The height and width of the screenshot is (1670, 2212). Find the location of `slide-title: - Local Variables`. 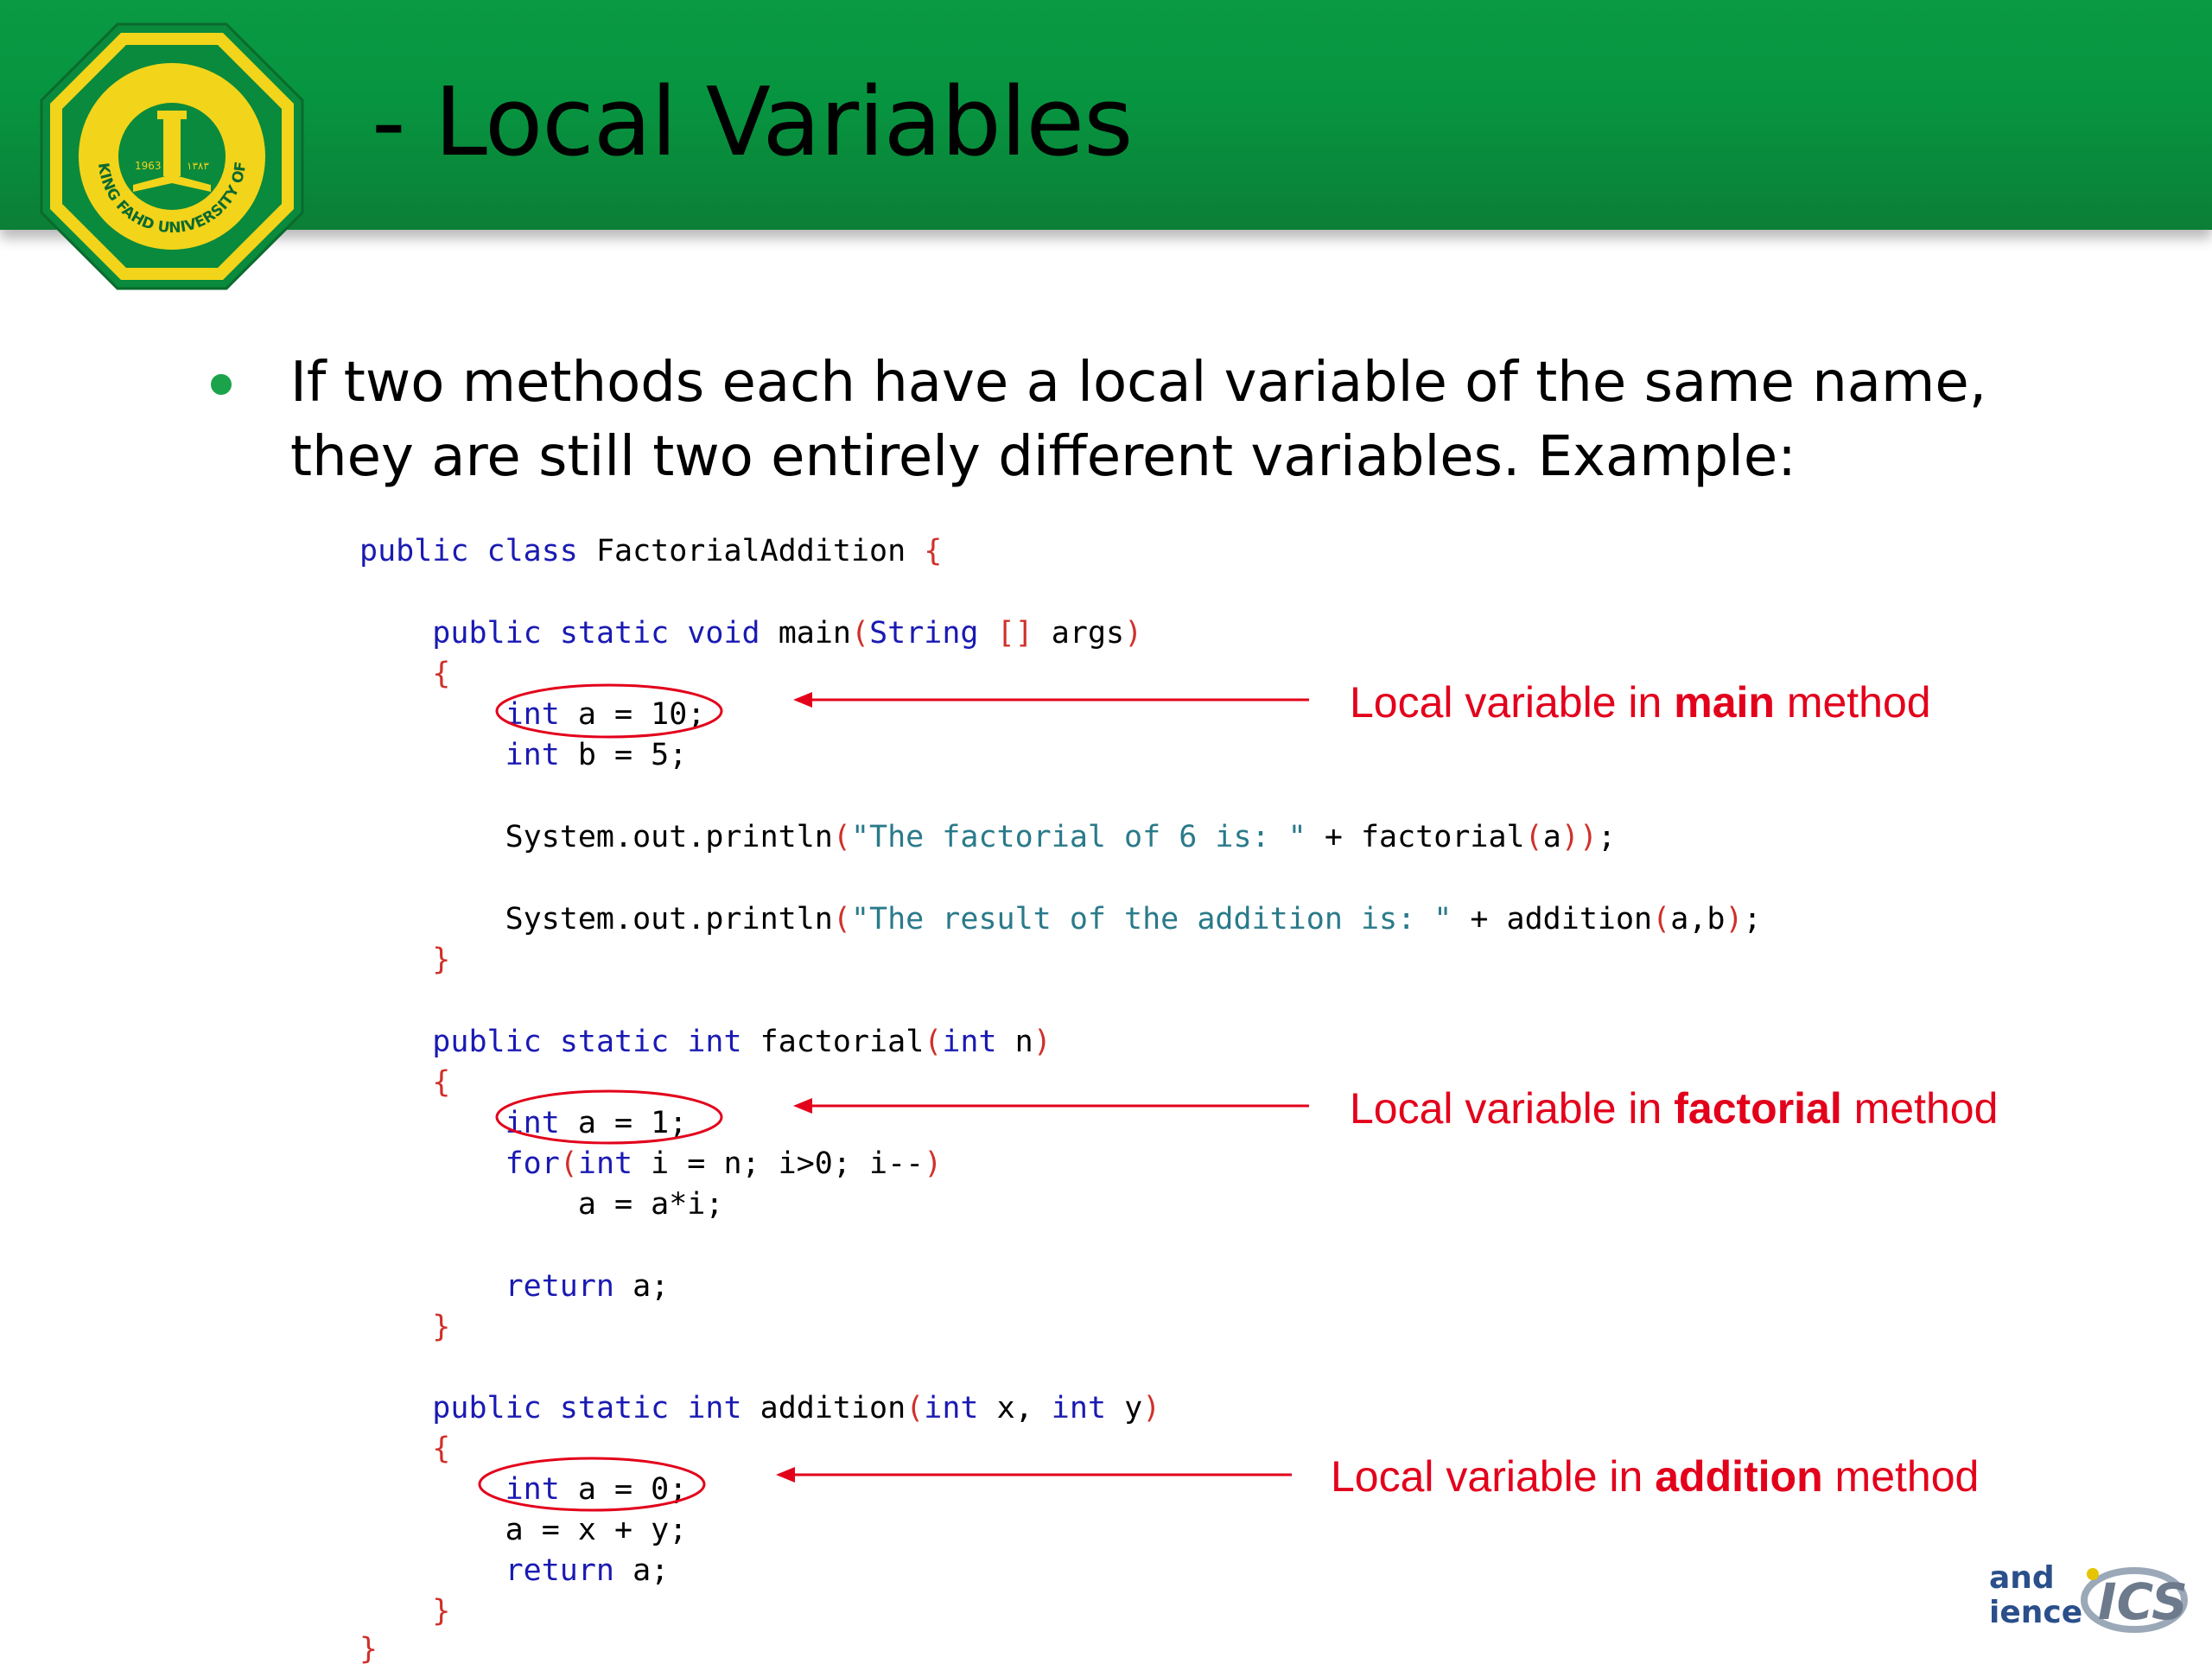

slide-title: - Local Variables is located at coordinates (752, 122).